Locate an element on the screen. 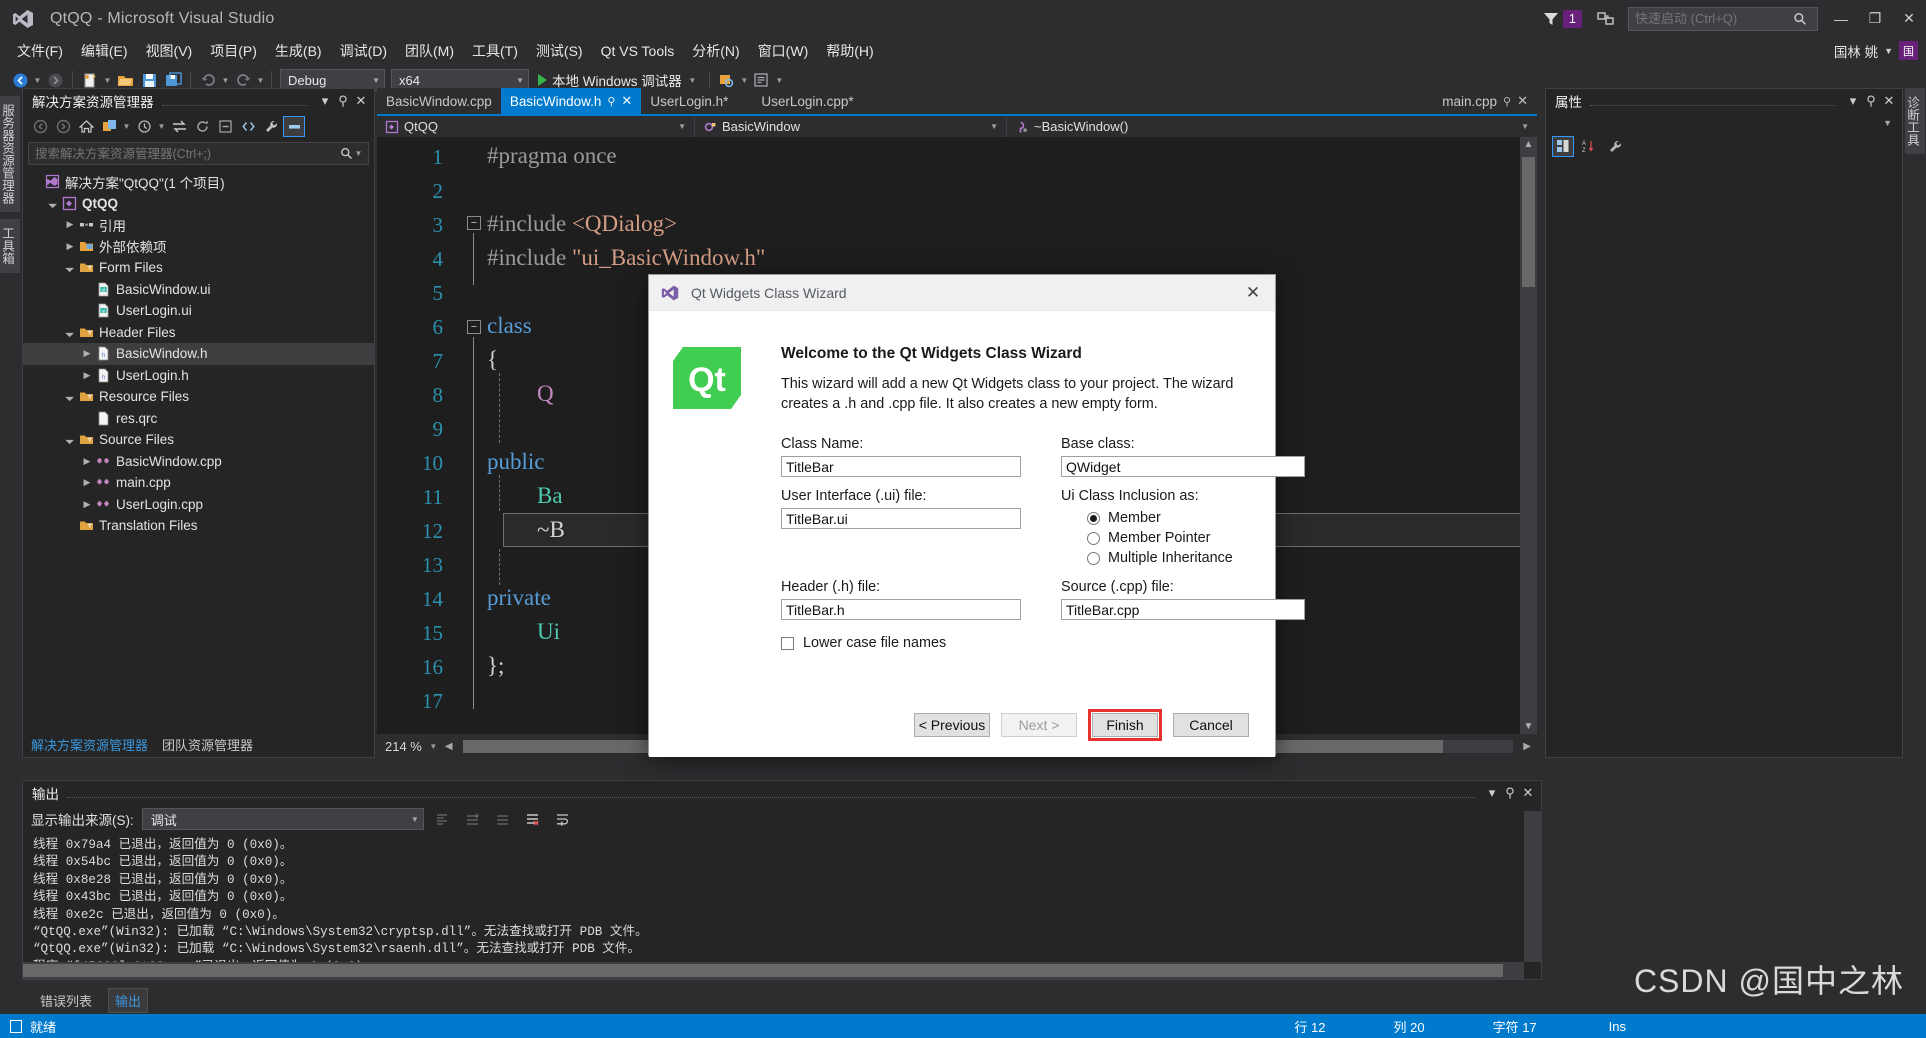  editor-zoom-level: 214 % is located at coordinates (403, 746).